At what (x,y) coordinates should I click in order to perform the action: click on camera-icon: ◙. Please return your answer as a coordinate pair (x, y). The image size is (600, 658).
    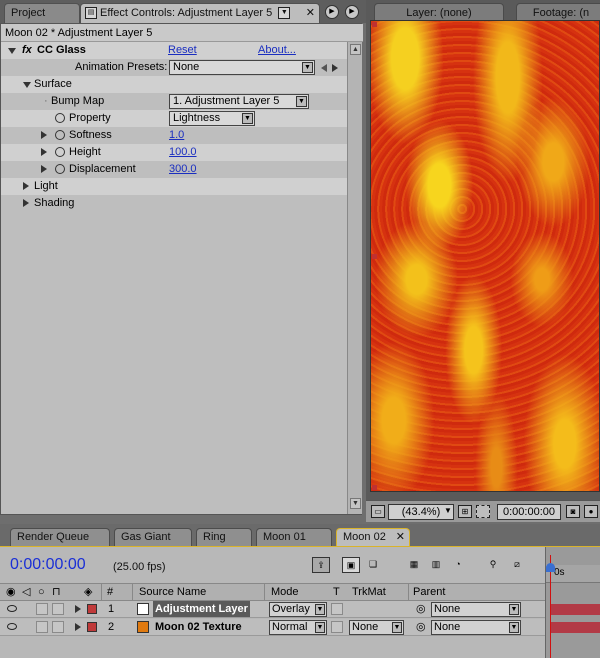
    Looking at the image, I should click on (573, 511).